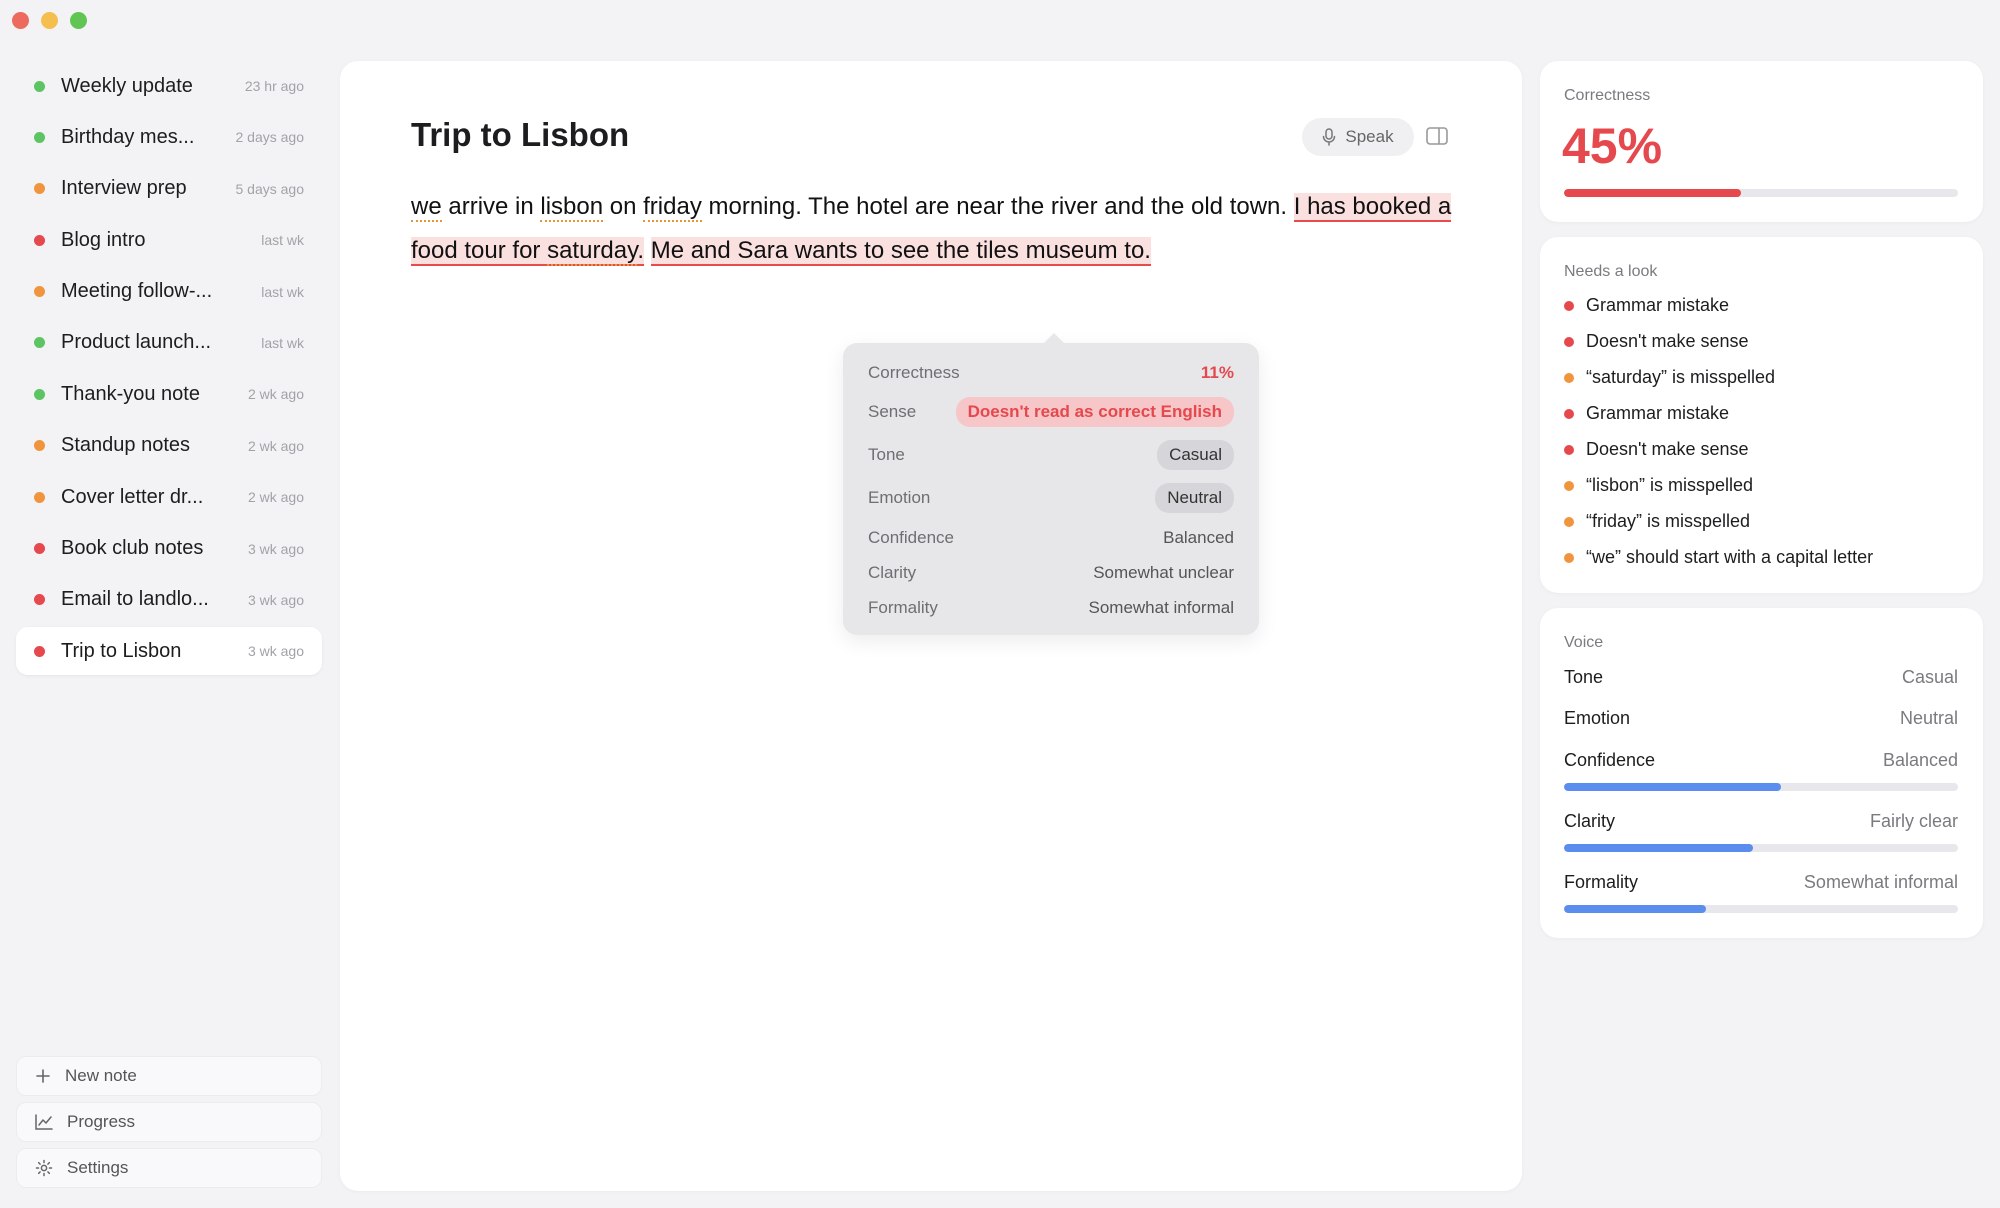 Image resolution: width=2000 pixels, height=1208 pixels. I want to click on sidebar-item: Birthday mes... 2 days ago, so click(169, 137).